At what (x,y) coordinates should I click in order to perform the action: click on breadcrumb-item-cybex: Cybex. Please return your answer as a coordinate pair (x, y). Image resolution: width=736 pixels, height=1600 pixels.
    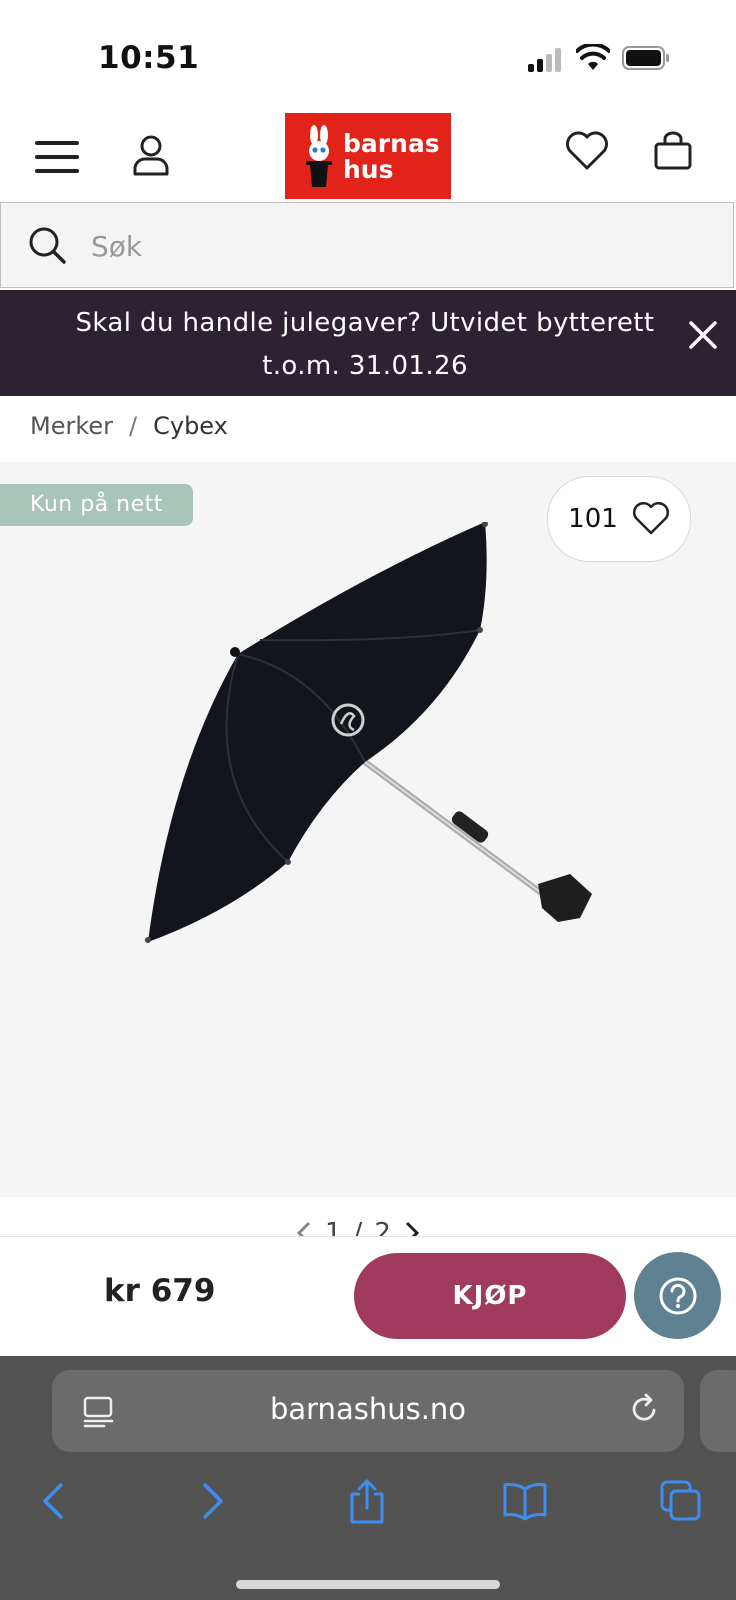
    Looking at the image, I should click on (190, 426).